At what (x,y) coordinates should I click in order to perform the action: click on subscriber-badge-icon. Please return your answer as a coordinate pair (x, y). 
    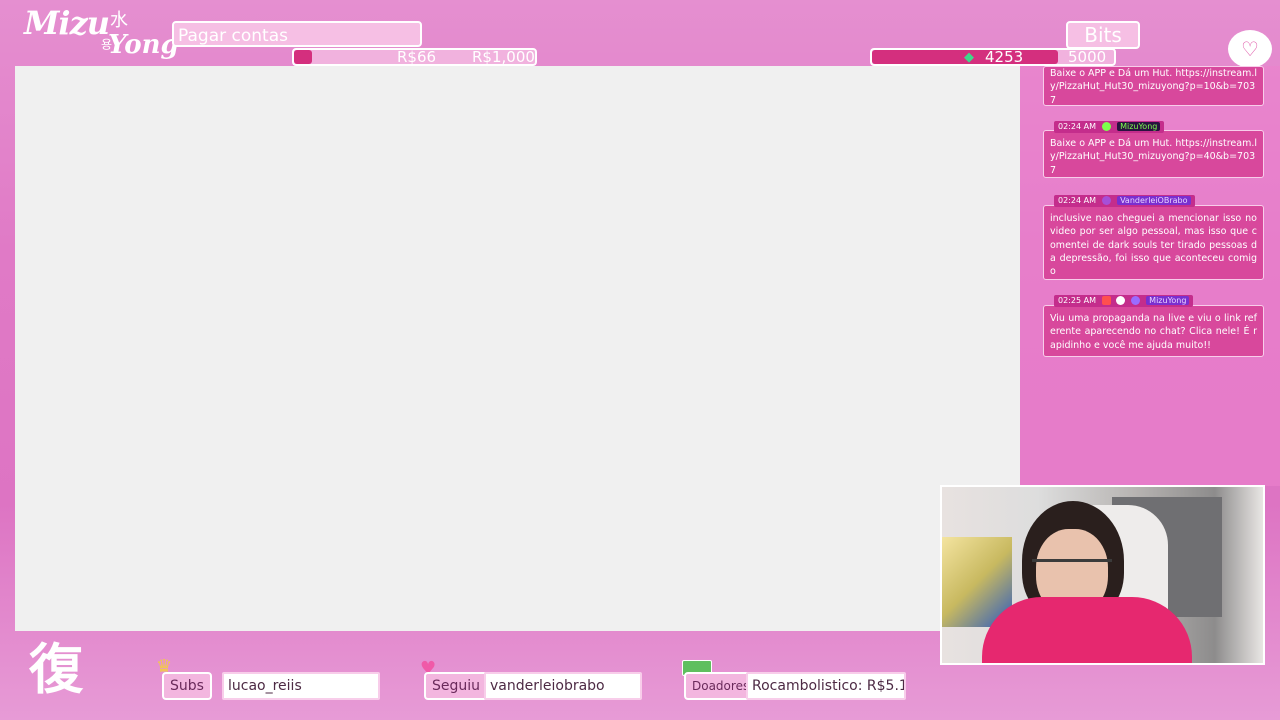
    Looking at the image, I should click on (1106, 200).